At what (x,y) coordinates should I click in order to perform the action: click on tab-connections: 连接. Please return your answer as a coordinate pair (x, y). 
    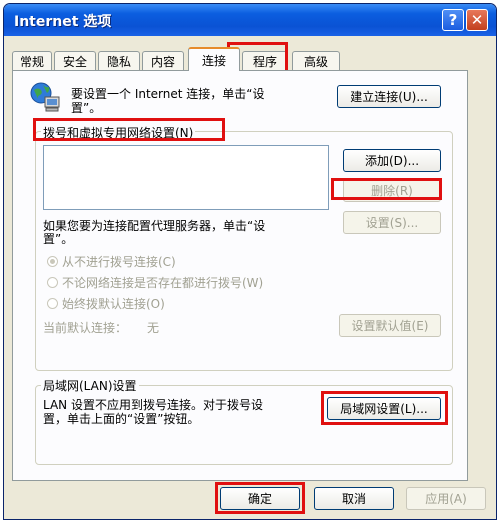
    Looking at the image, I should click on (214, 59).